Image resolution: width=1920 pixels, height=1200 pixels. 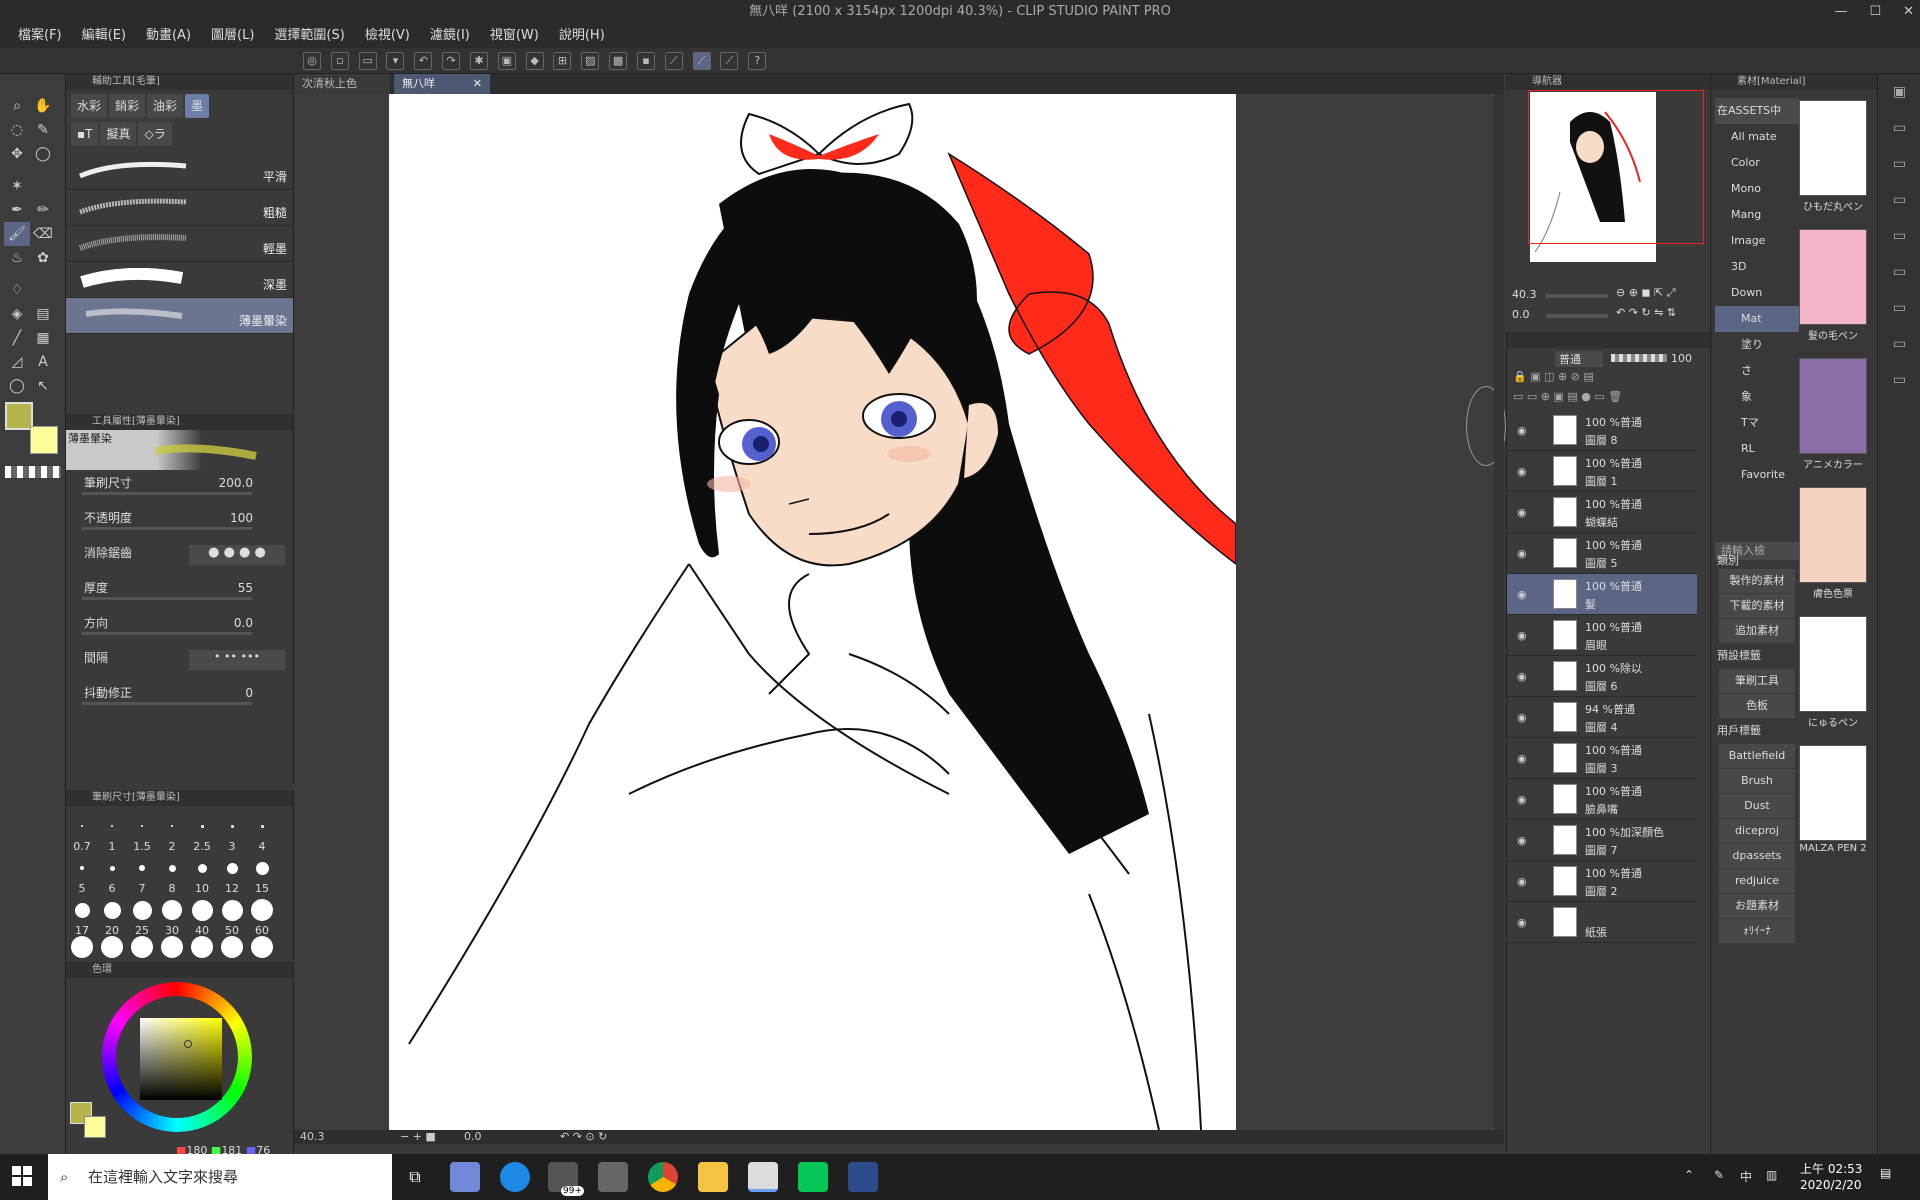 What do you see at coordinates (155, 134) in the screenshot?
I see `subtool-tab-other: ◇ラ` at bounding box center [155, 134].